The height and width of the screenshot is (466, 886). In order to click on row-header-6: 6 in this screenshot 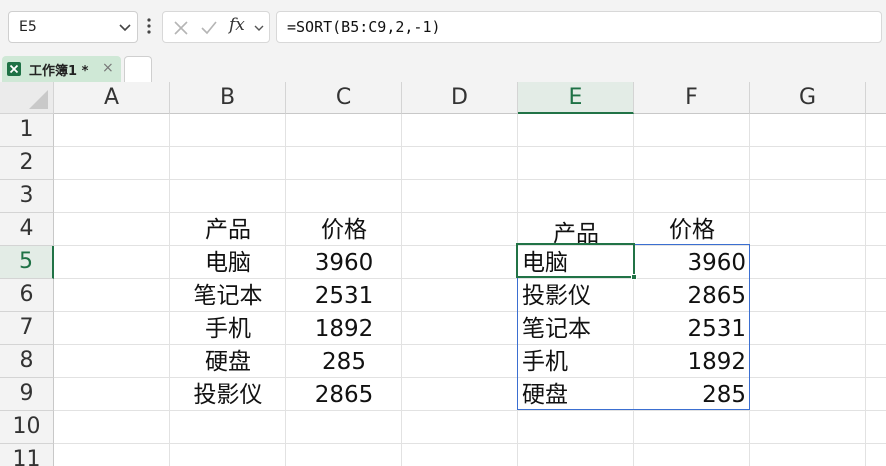, I will do `click(27, 295)`.